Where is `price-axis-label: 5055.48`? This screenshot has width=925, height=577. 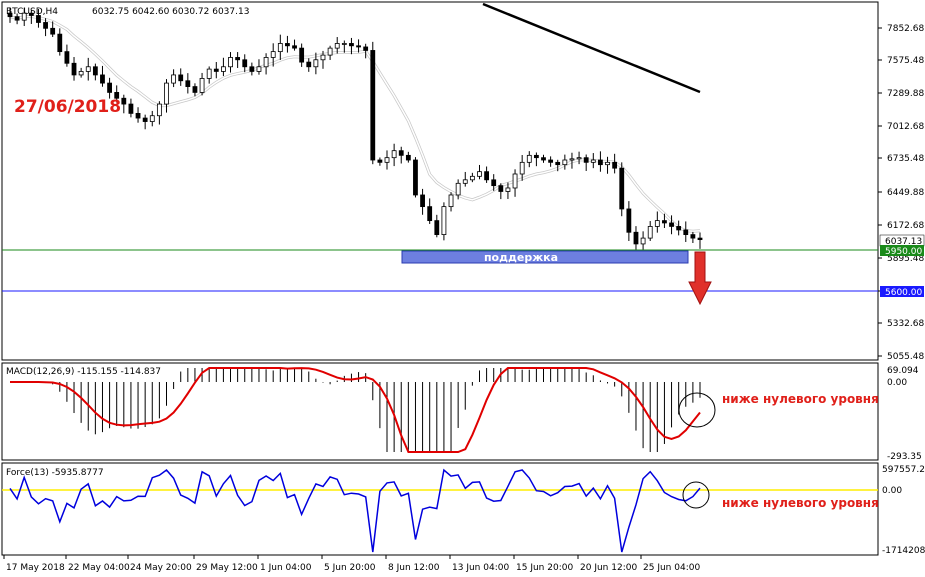
price-axis-label: 5055.48 is located at coordinates (905, 357).